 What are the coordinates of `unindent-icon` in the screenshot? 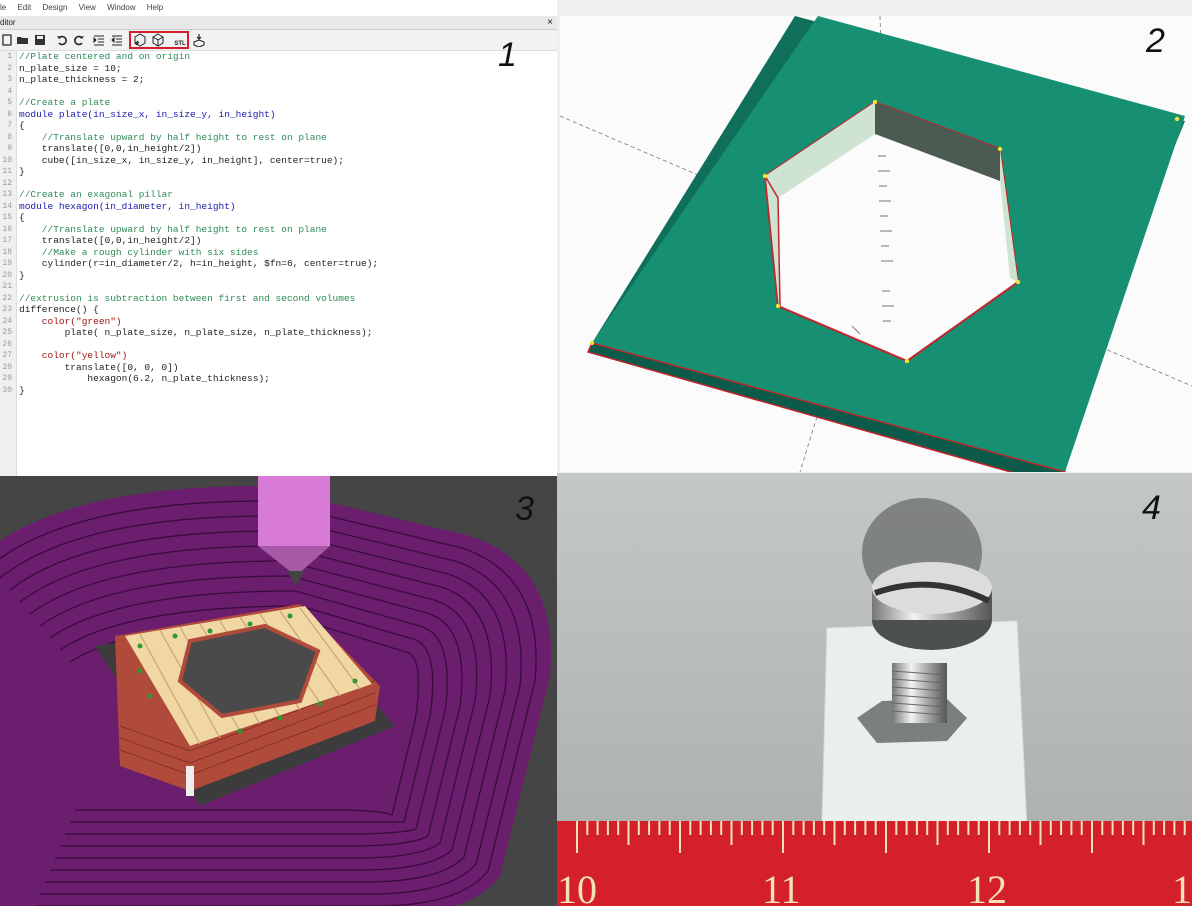 It's located at (117, 40).